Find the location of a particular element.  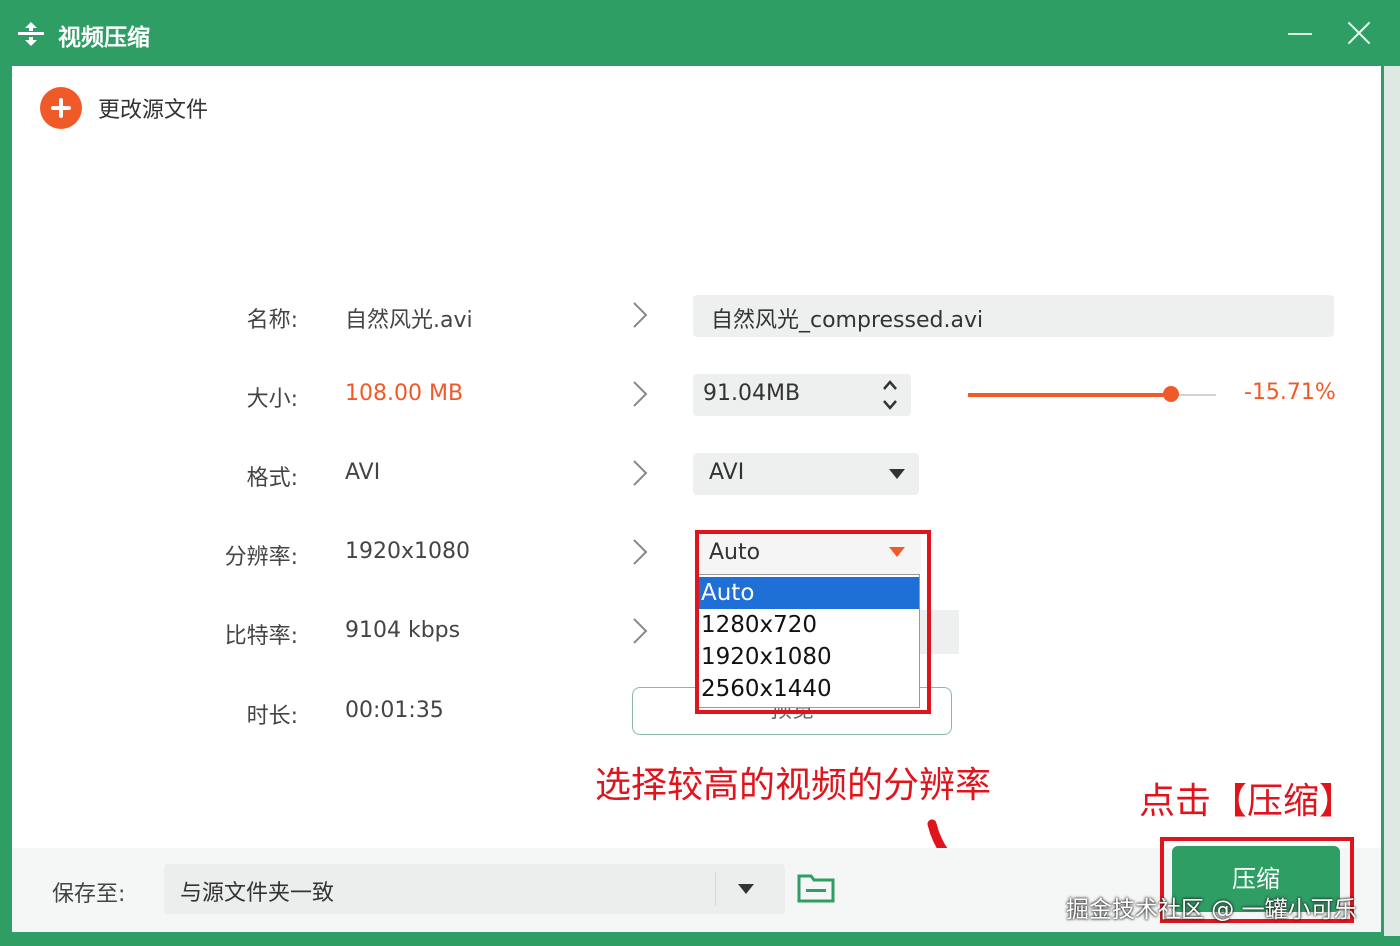

background-strip is located at coordinates (1392, 501).